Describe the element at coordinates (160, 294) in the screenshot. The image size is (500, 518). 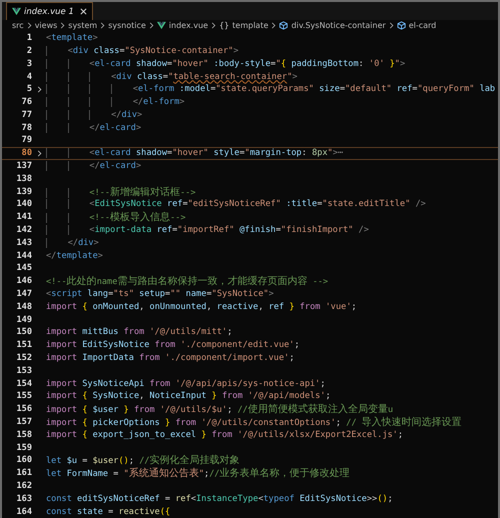
I see `code-line: <script lang="ts" setup="" name="SysNotice">` at that location.